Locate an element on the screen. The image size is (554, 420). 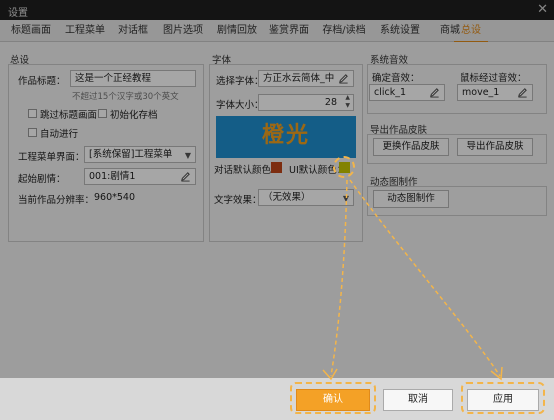
apply-highlight is located at coordinates (503, 398).